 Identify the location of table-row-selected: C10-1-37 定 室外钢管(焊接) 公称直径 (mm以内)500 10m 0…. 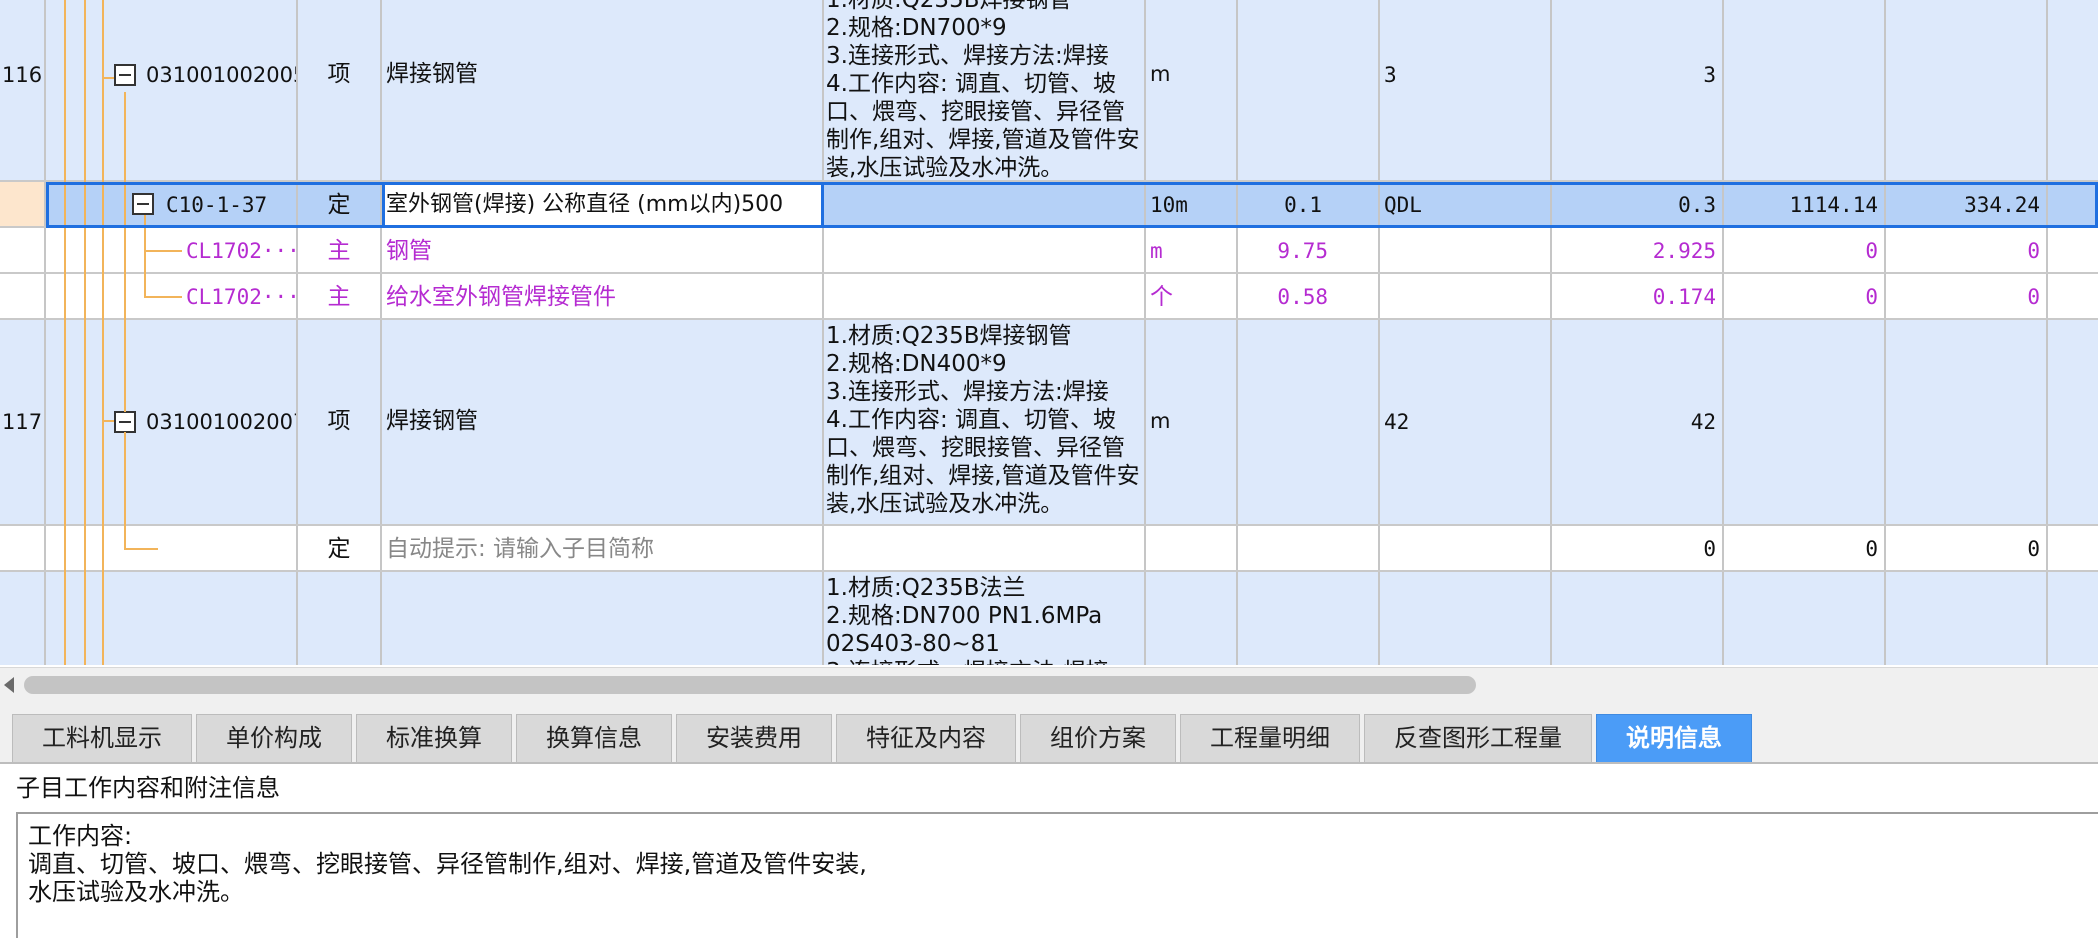
(1049, 205).